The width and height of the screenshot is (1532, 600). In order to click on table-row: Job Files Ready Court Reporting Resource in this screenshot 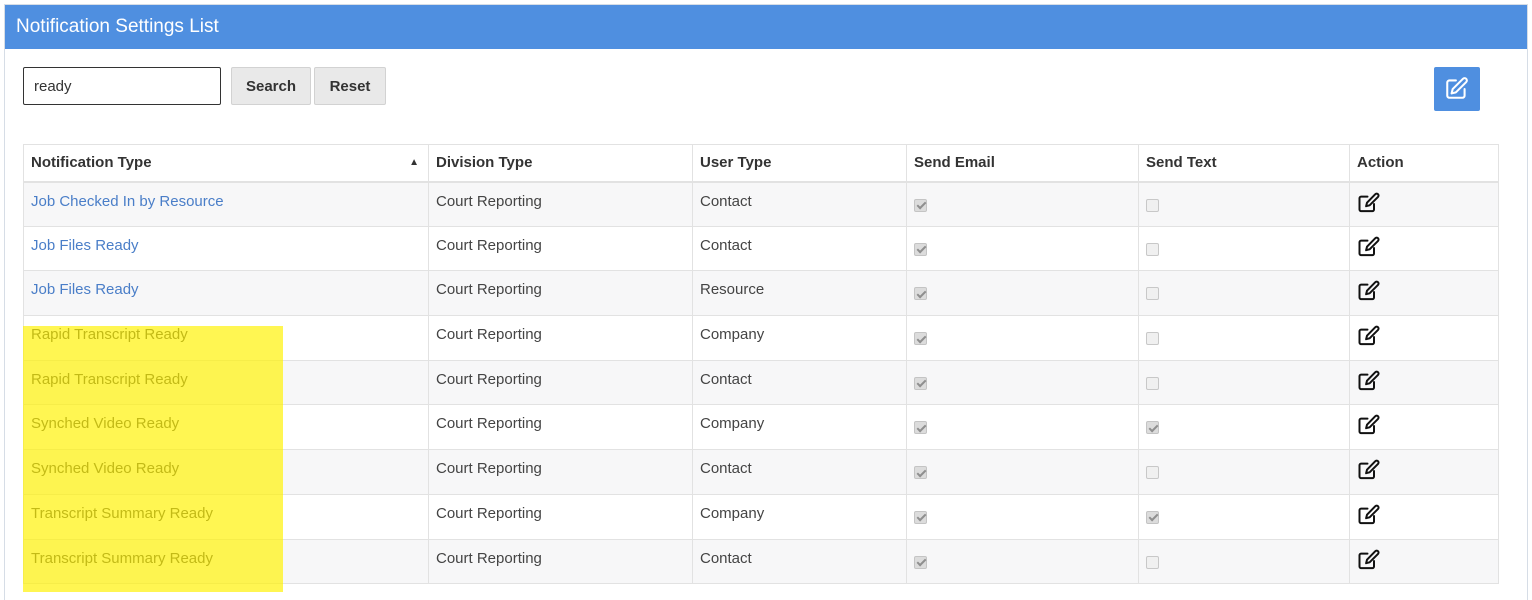, I will do `click(761, 293)`.